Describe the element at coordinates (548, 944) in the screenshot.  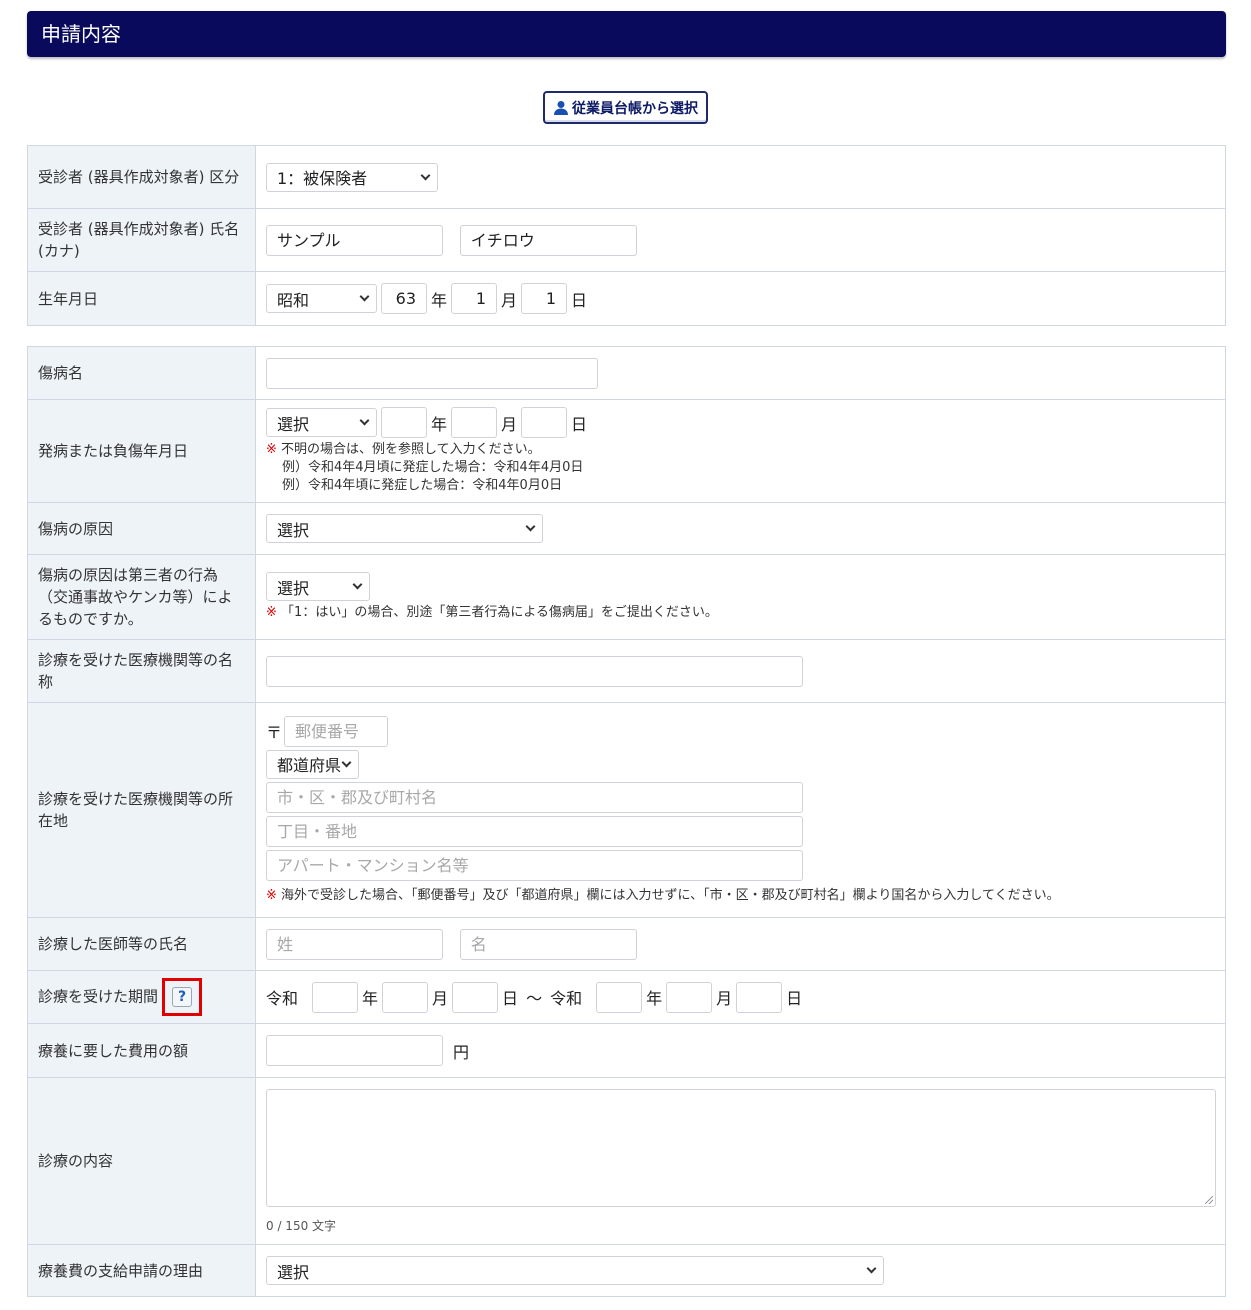
I see `doctor-first-name-input: 名` at that location.